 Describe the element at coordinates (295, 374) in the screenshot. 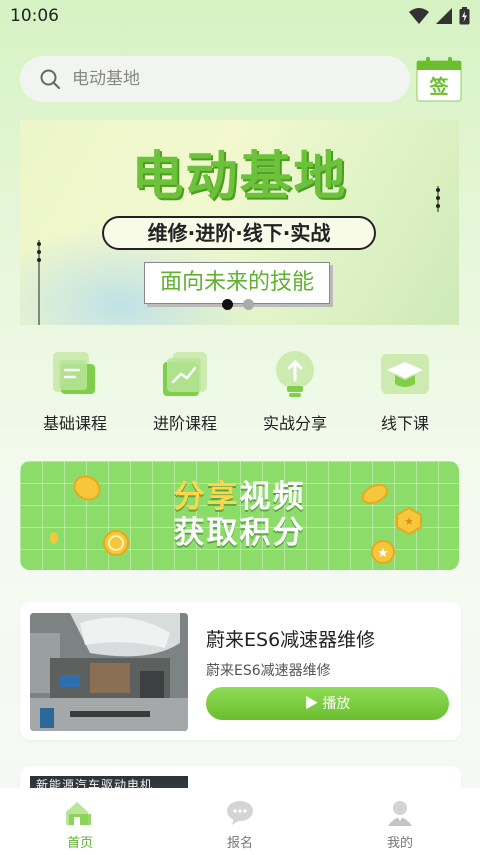

I see `lightbulb-icon` at that location.